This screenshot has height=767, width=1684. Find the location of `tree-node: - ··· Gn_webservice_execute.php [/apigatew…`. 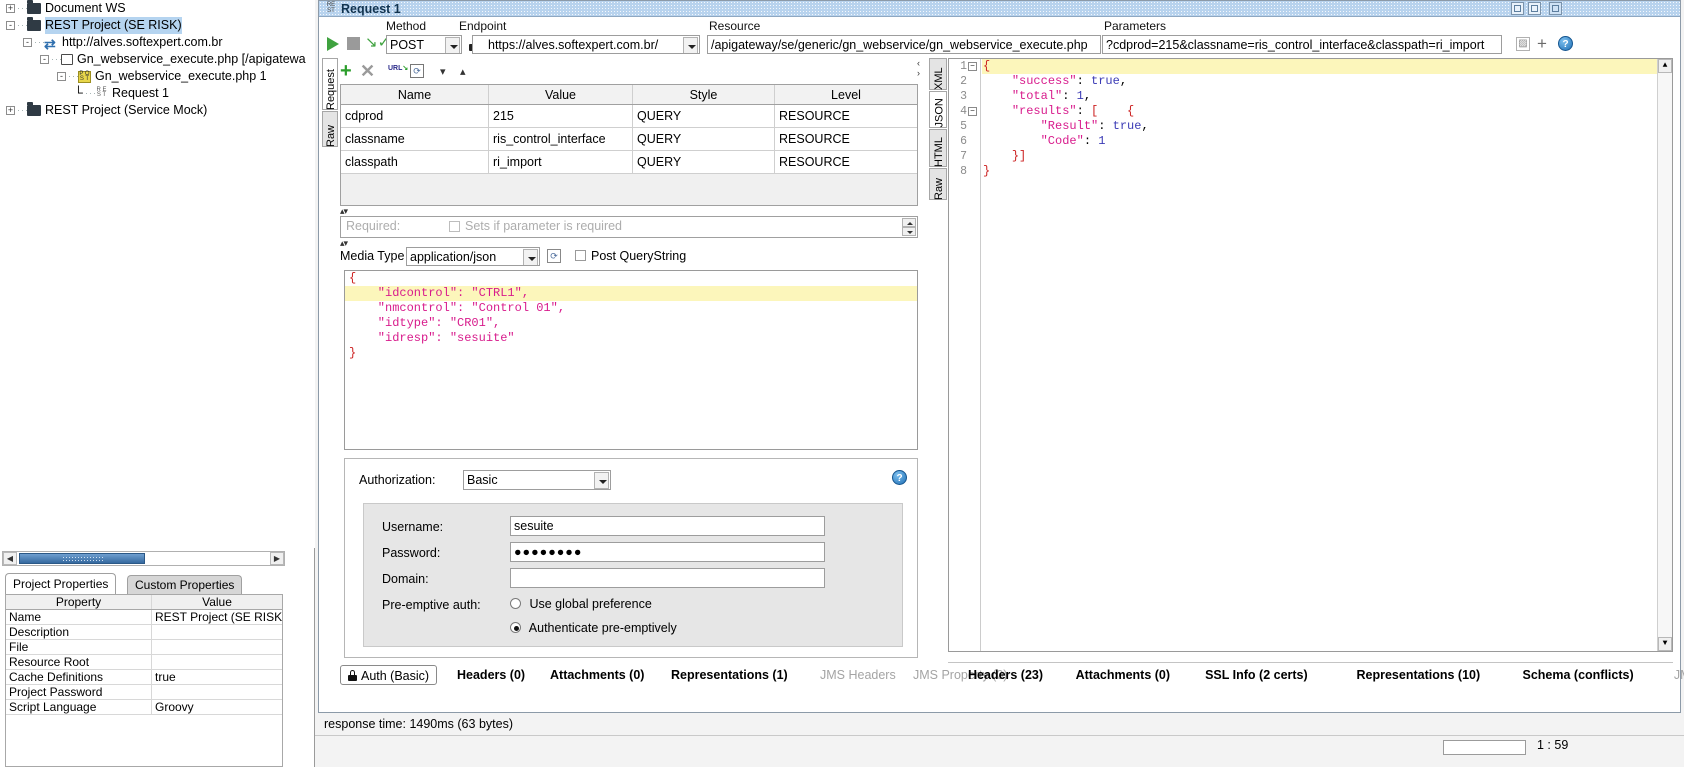

tree-node: - ··· Gn_webservice_execute.php [/apigatew… is located at coordinates (157, 59).